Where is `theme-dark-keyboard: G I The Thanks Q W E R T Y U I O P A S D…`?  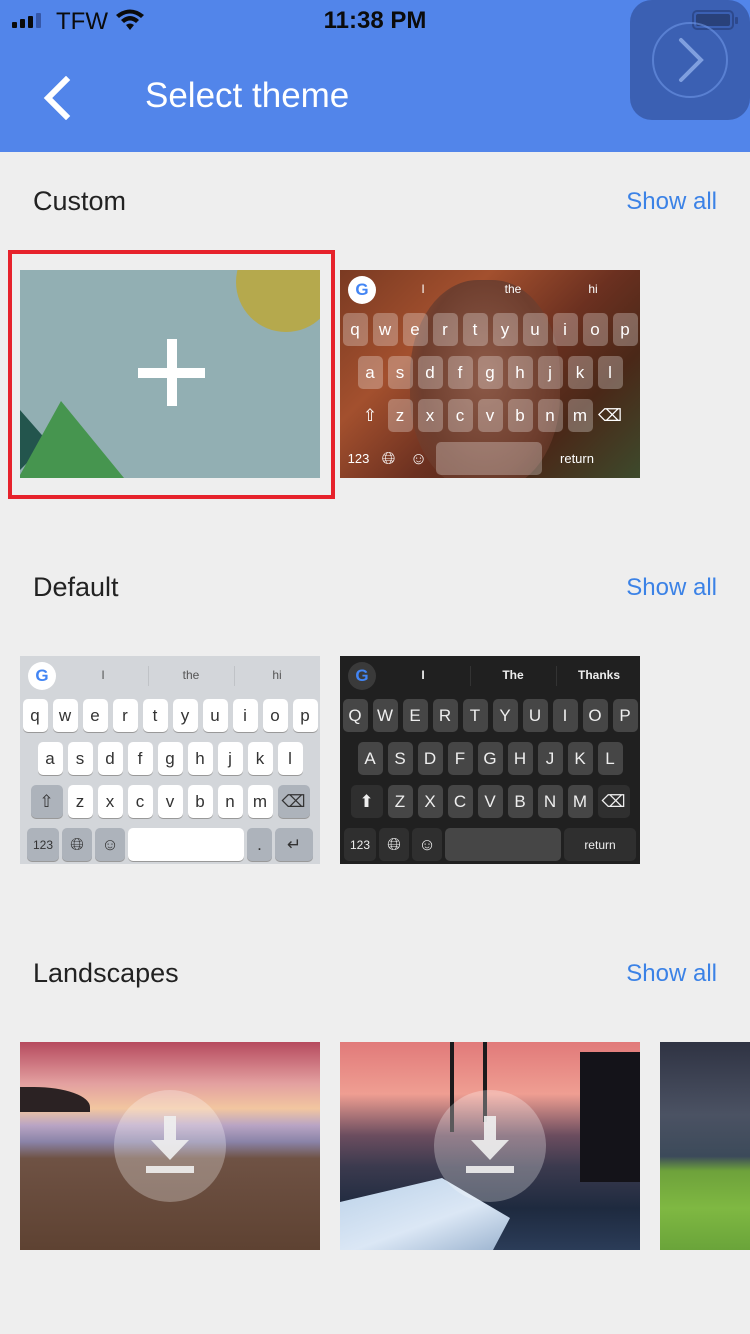 theme-dark-keyboard: G I The Thanks Q W E R T Y U I O P A S D… is located at coordinates (490, 760).